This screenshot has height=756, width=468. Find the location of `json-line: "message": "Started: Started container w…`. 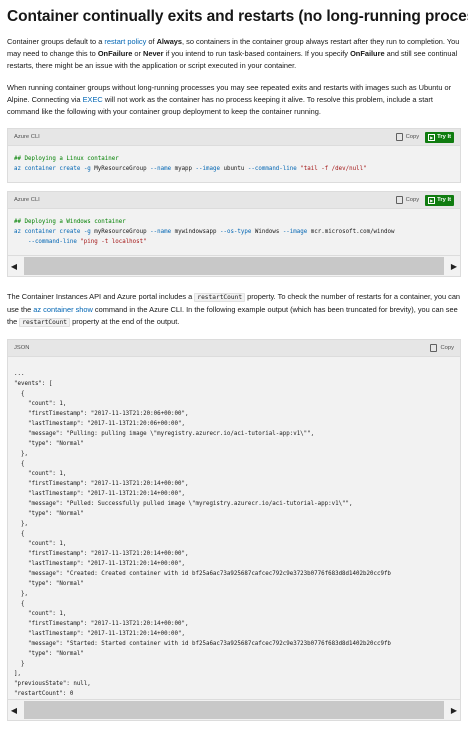

json-line: "message": "Started: Started container w… is located at coordinates (202, 644).